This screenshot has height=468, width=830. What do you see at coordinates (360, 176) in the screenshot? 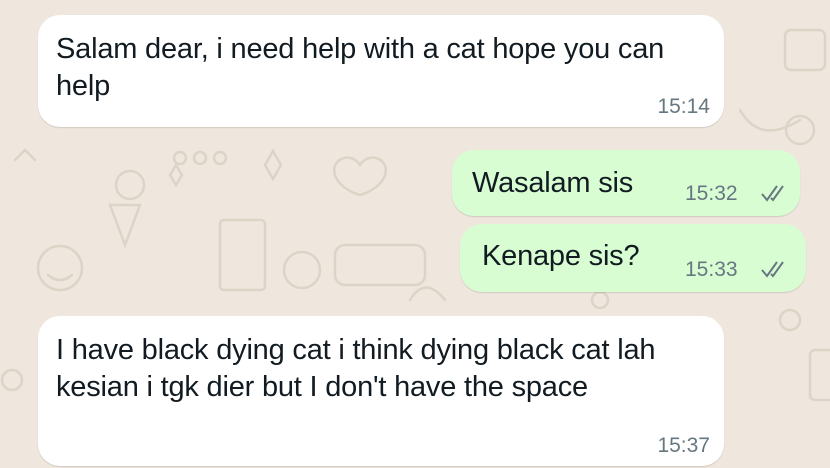
I see `heart-doodle` at bounding box center [360, 176].